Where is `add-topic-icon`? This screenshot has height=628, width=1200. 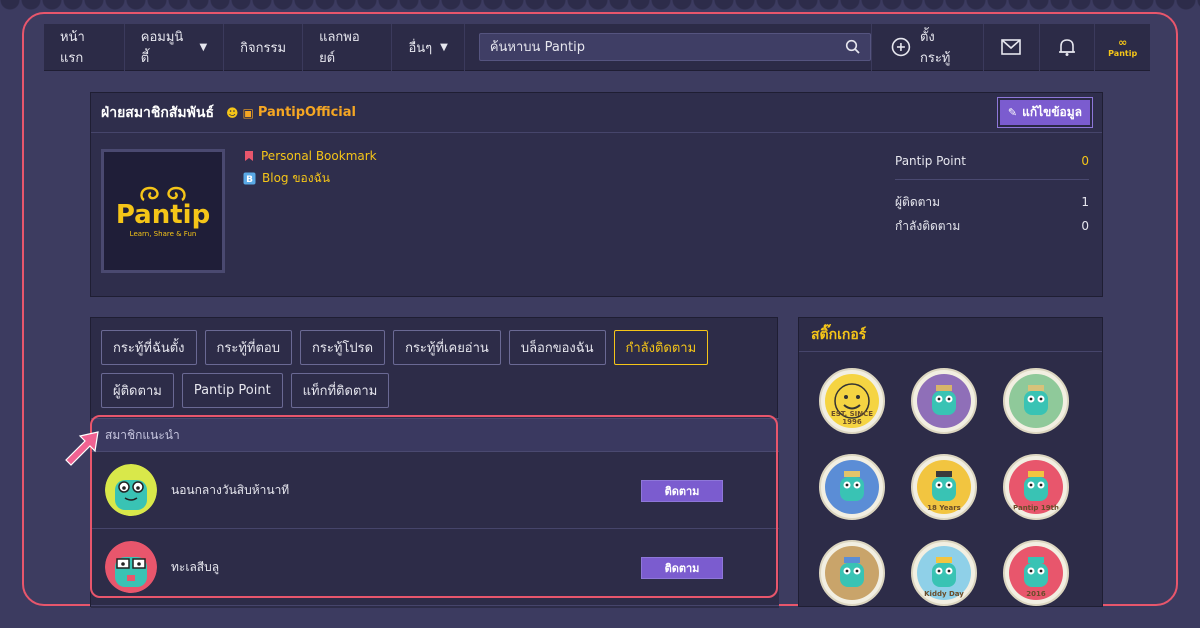 add-topic-icon is located at coordinates (901, 47).